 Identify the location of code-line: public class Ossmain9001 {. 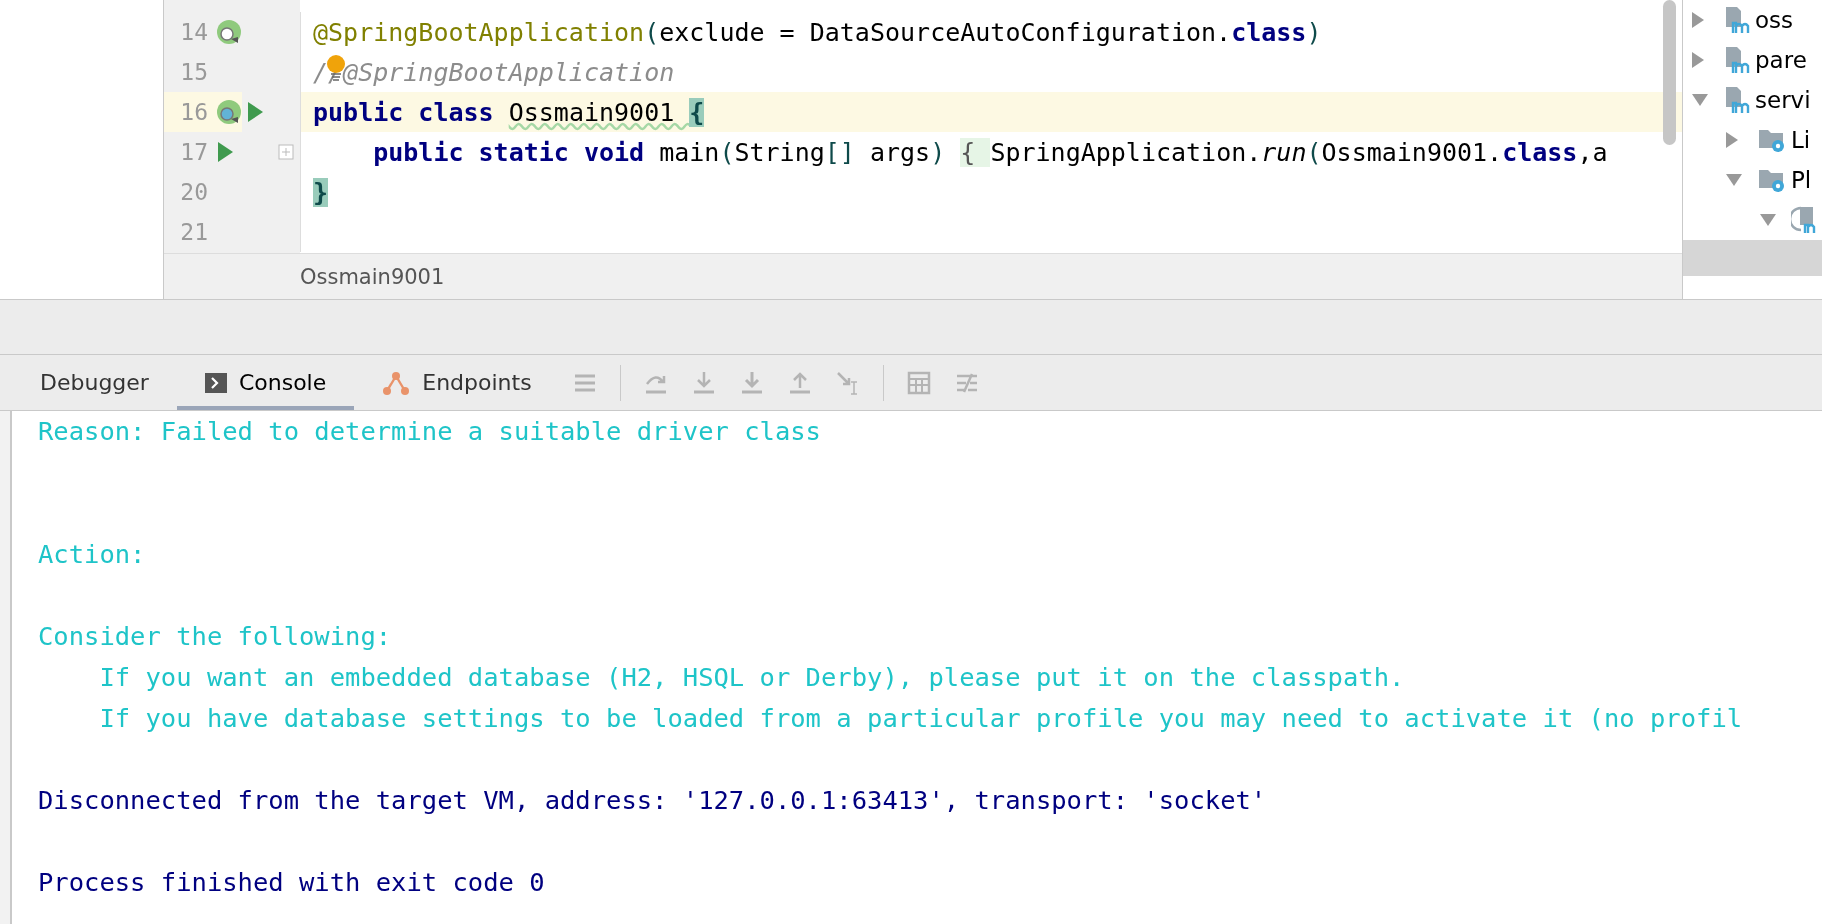
(508, 112).